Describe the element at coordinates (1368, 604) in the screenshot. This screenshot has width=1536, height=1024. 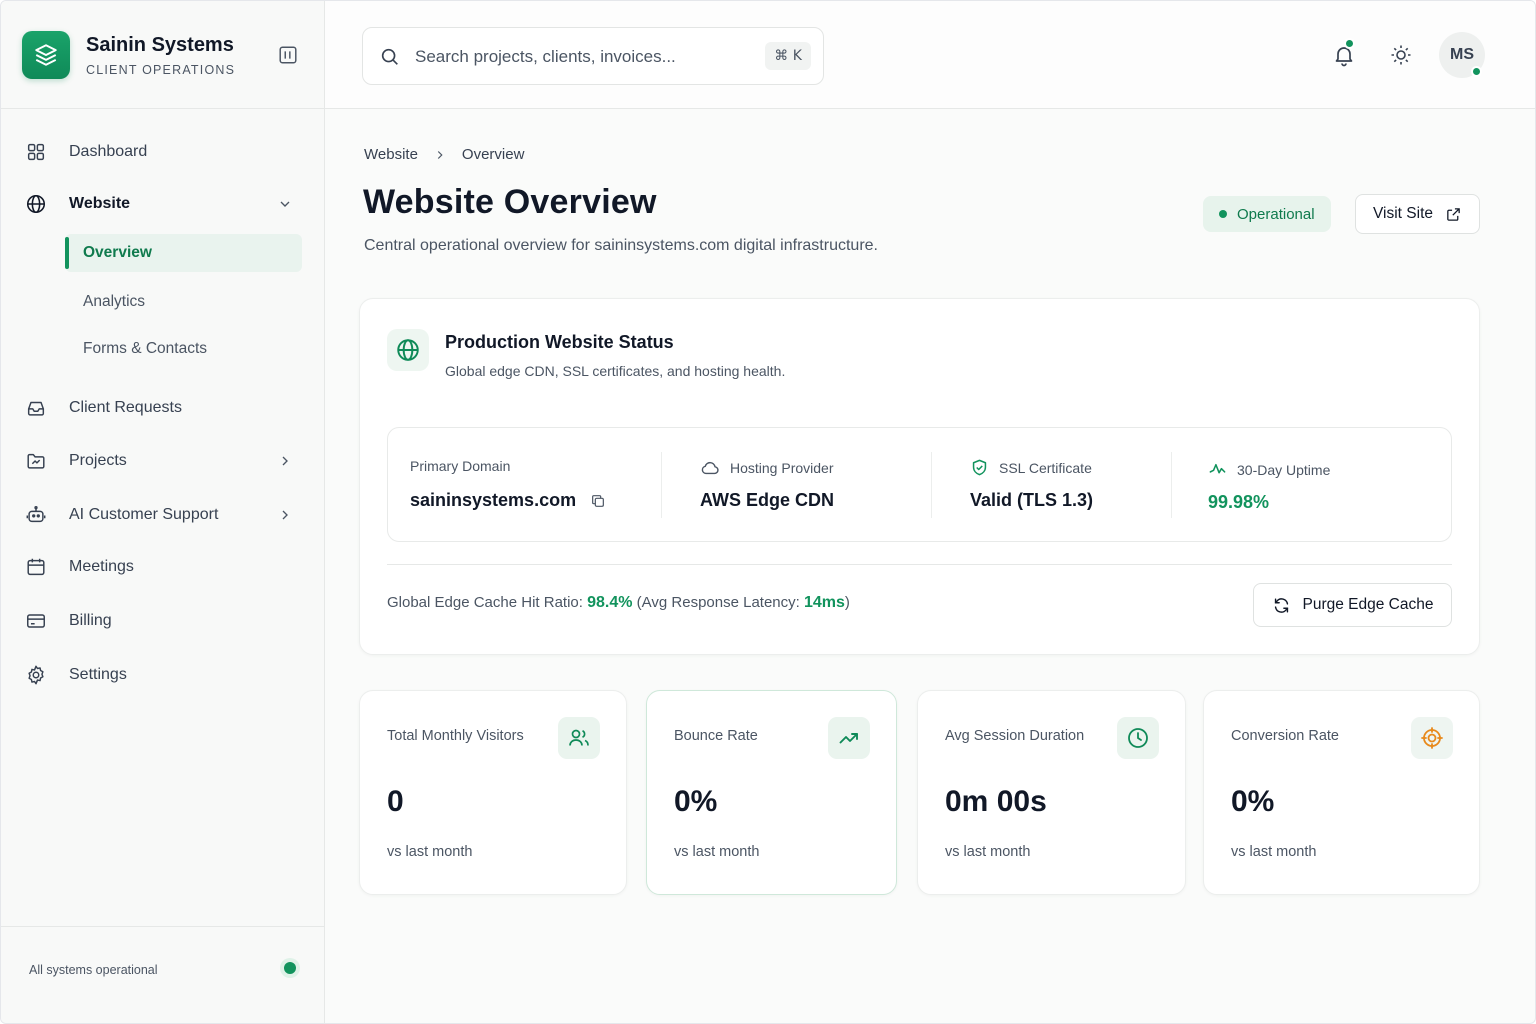
I see `purge-button-label: Purge Edge Cache` at that location.